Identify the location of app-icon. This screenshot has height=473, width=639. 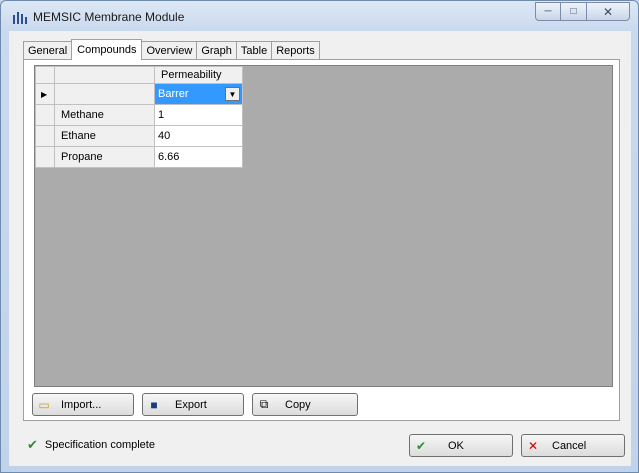
(20, 17).